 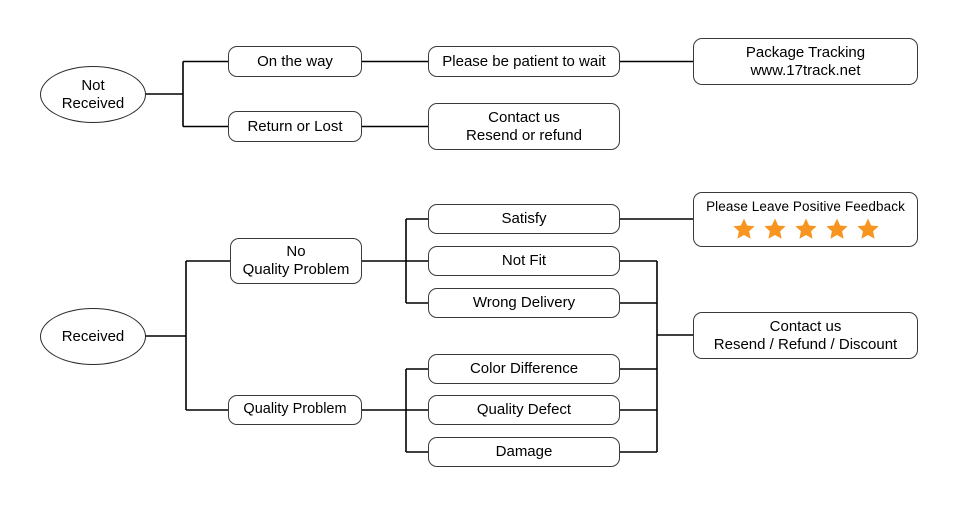 I want to click on node-contact-resend-refund: Contact us Resend or refund, so click(x=524, y=126).